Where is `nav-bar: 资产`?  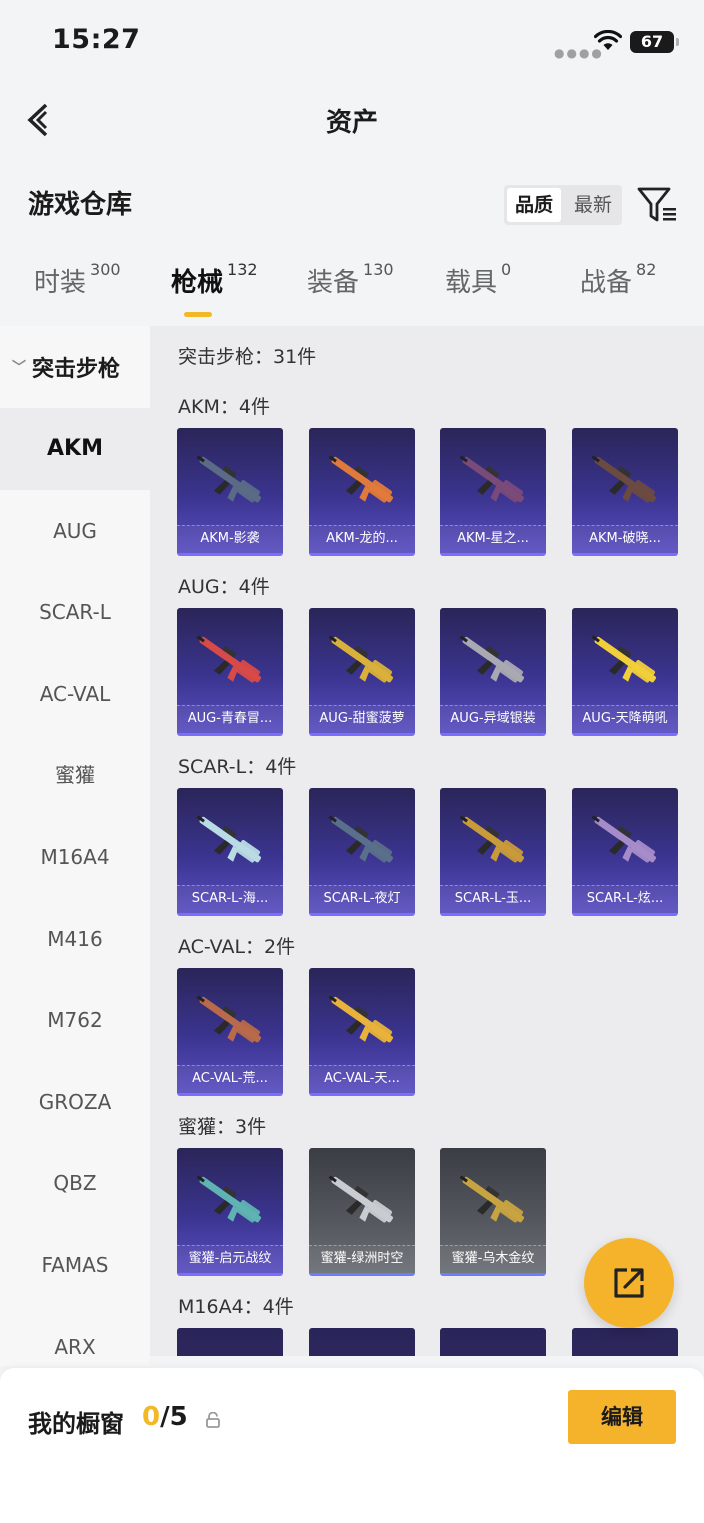
nav-bar: 资产 is located at coordinates (352, 120).